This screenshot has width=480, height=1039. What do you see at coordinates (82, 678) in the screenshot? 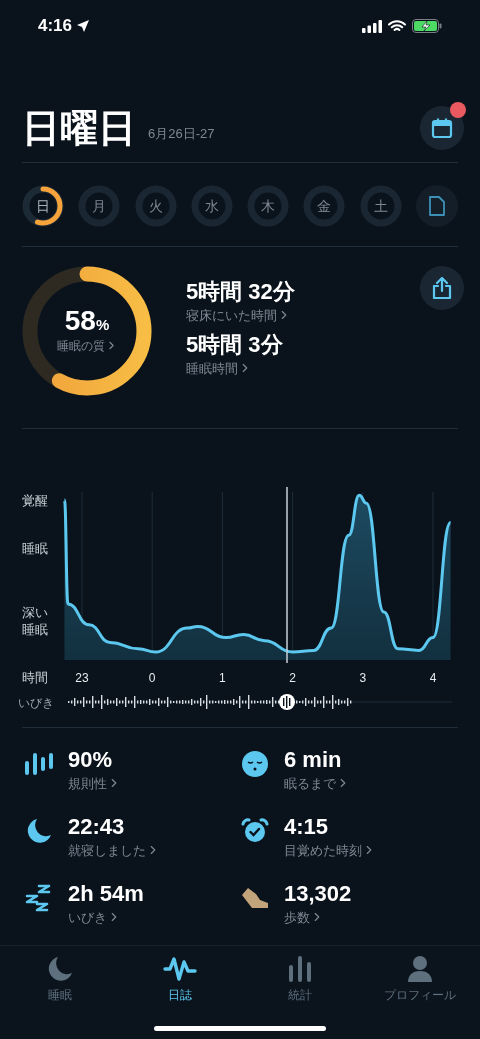
I see `x-axis-label: 23` at bounding box center [82, 678].